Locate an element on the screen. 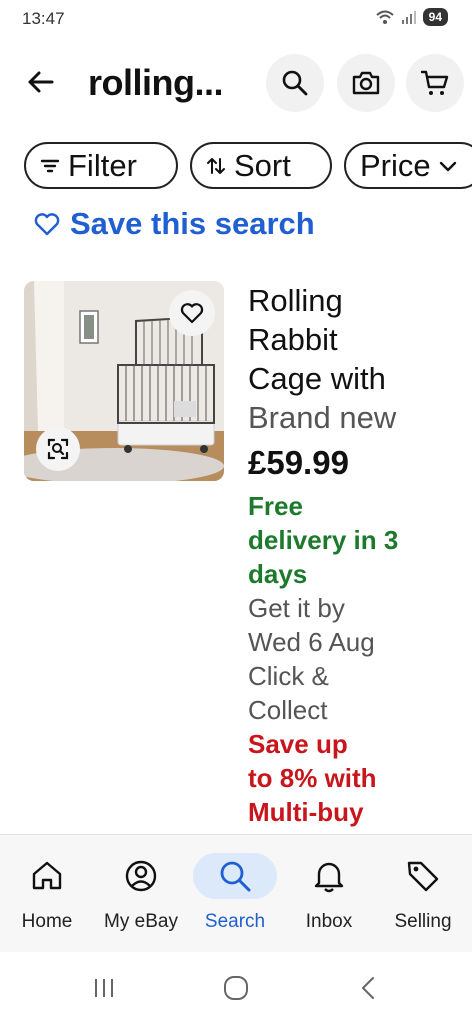  recents-icon is located at coordinates (104, 988).